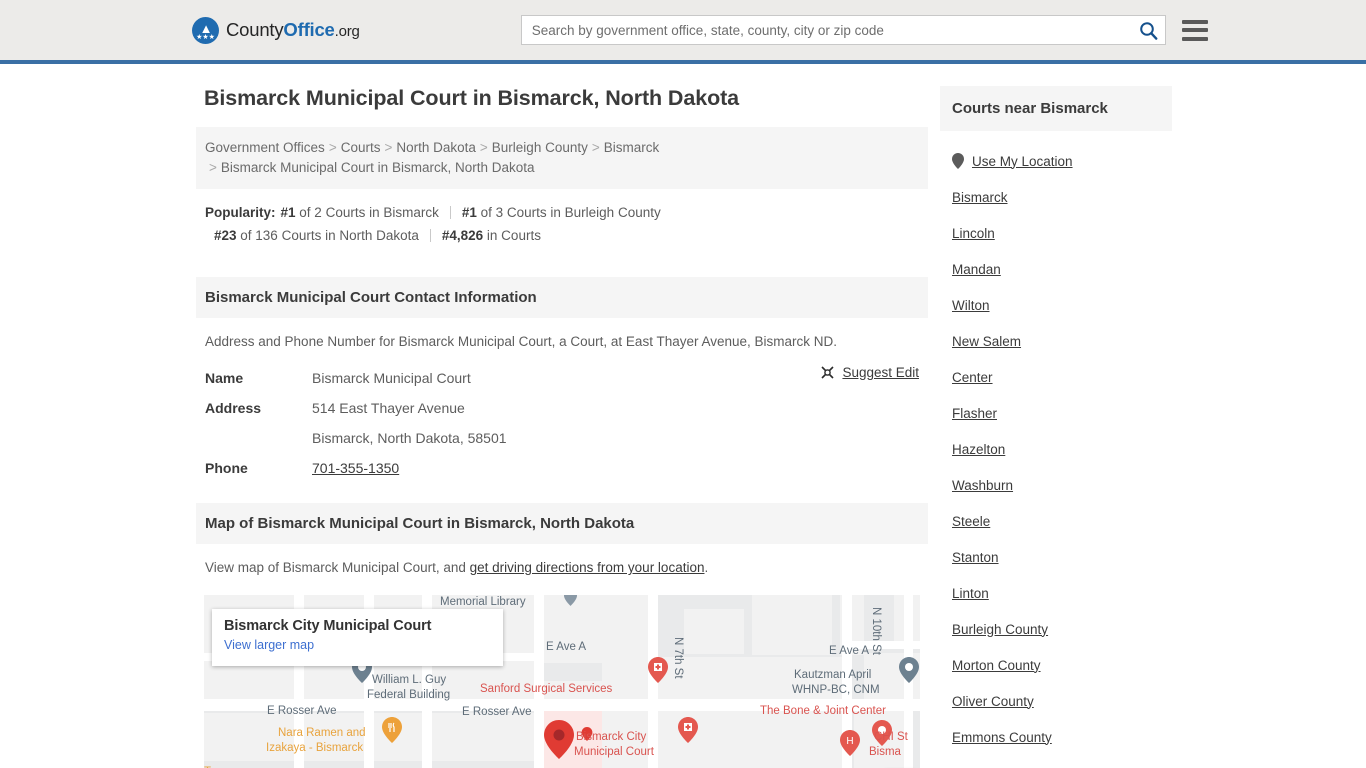  Describe the element at coordinates (347, 31) in the screenshot. I see `logo-text-part3: .org` at that location.